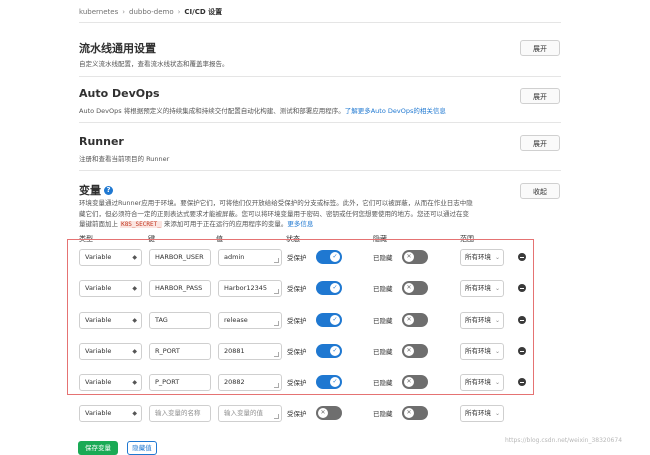 The height and width of the screenshot is (455, 650). I want to click on masked-label: 已隐藏, so click(383, 414).